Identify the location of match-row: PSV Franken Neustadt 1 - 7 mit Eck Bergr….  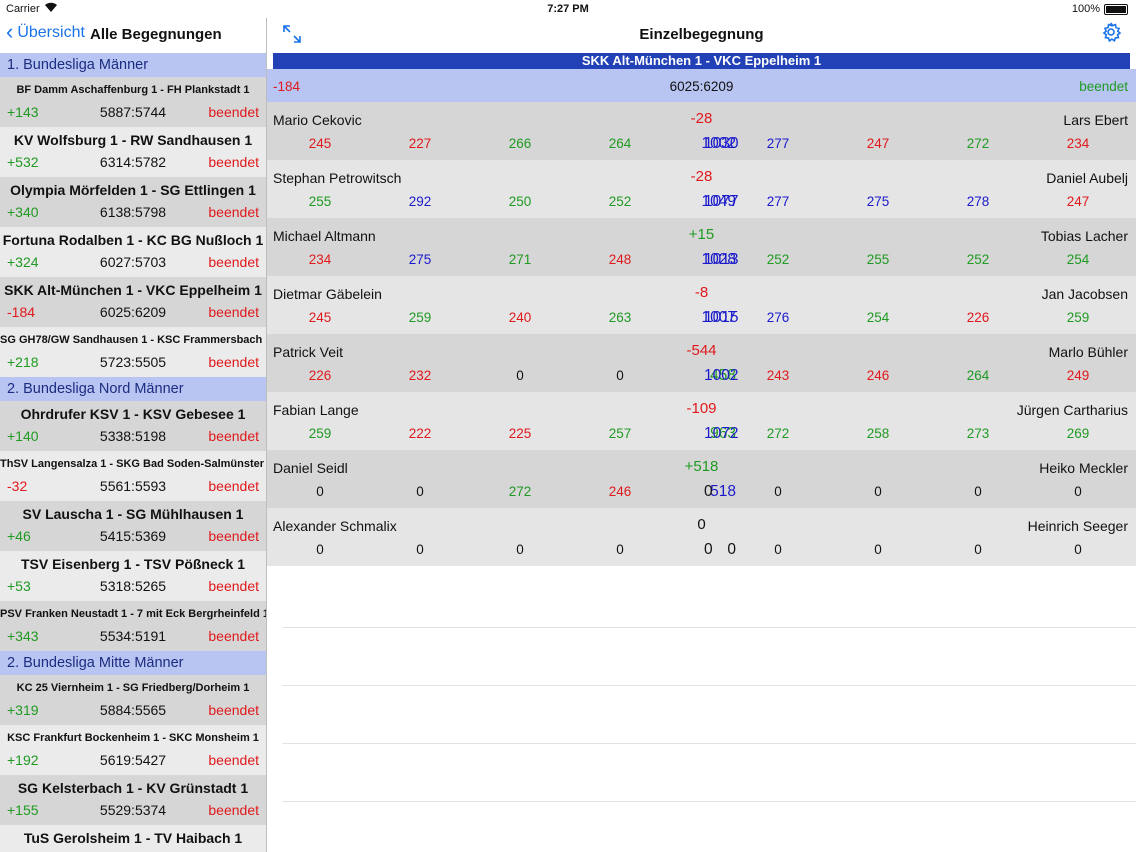
(133, 626).